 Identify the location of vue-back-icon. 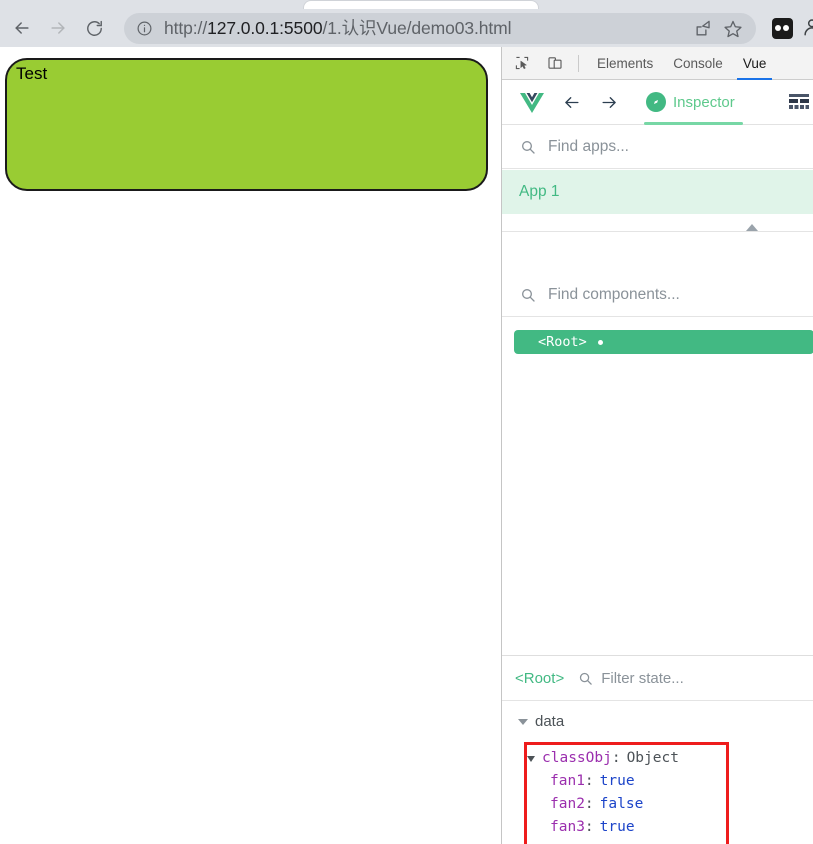
(571, 102).